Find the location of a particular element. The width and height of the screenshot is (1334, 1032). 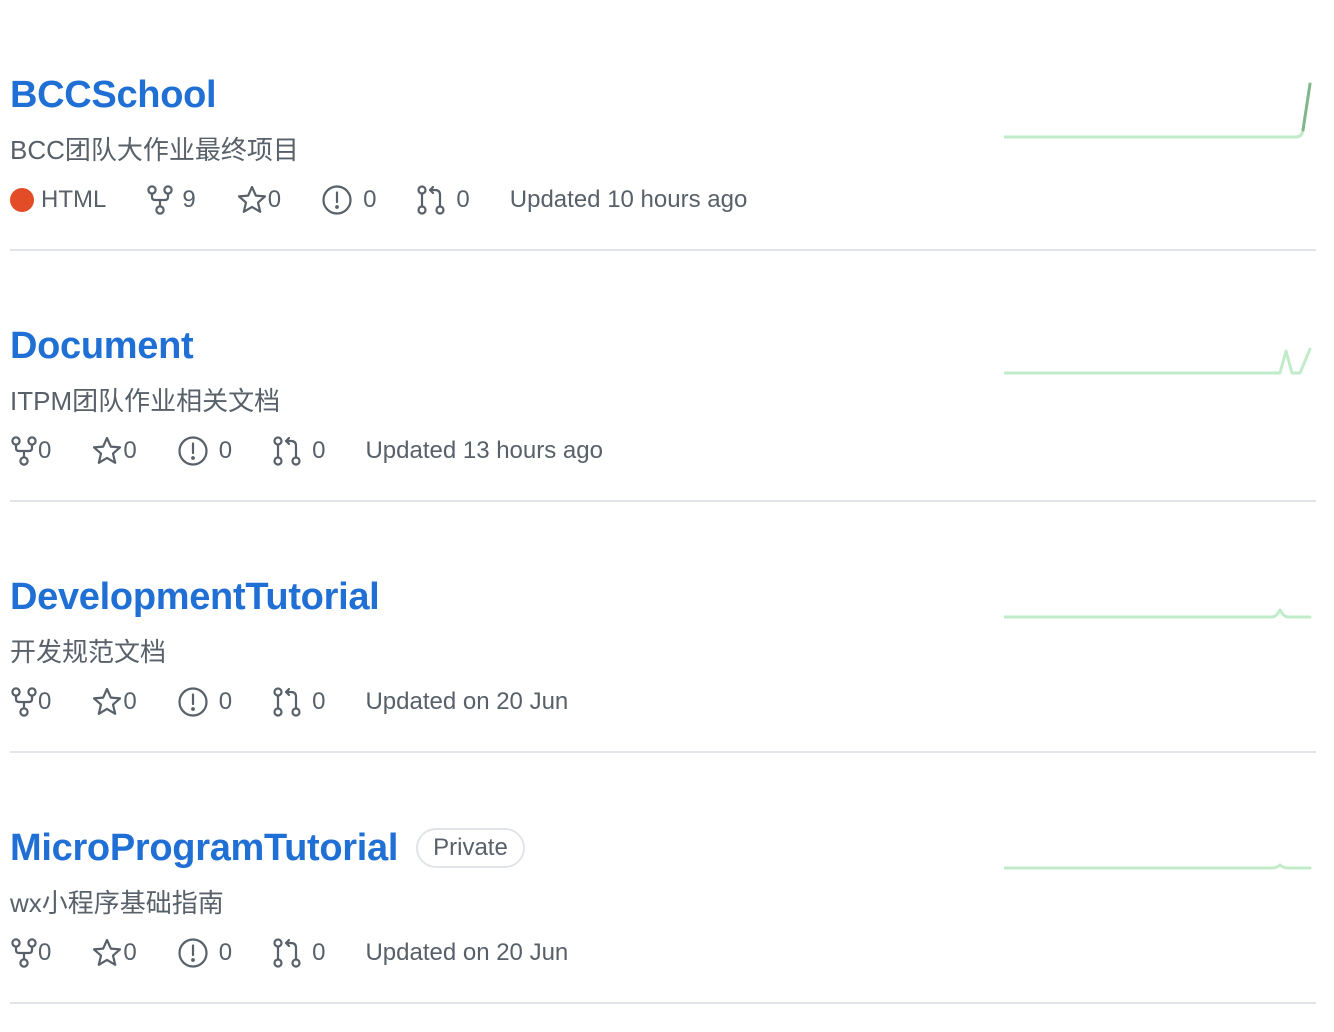

repo-description: ITPM团队作业相关文档 is located at coordinates (145, 401).